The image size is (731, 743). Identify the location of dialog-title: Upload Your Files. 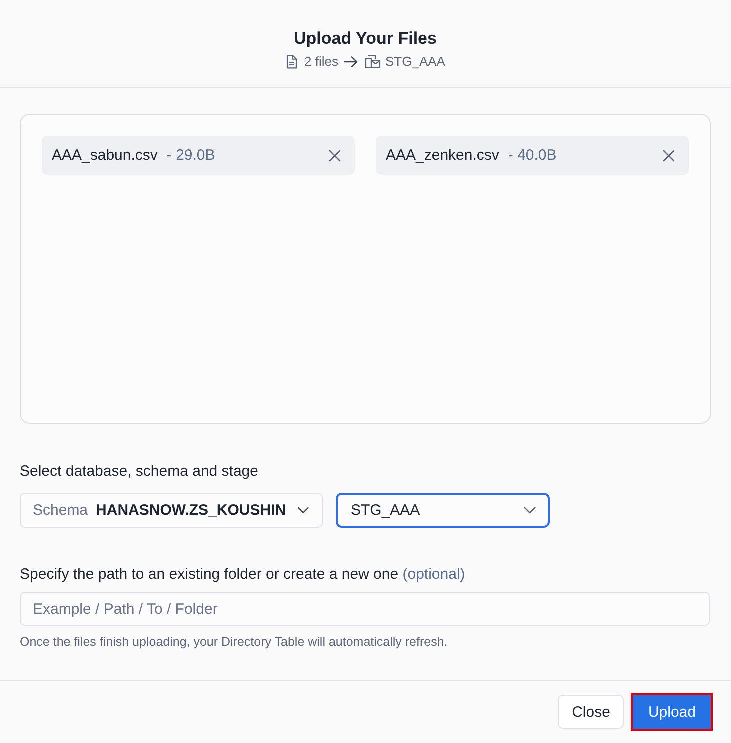
(365, 39).